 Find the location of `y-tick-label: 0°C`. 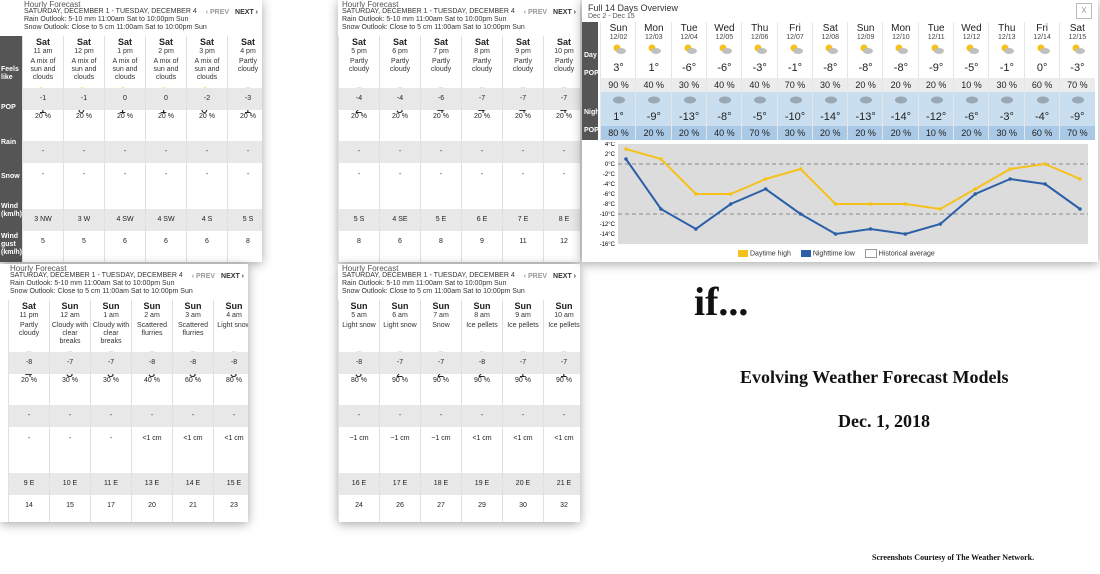

y-tick-label: 0°C is located at coordinates (610, 165).